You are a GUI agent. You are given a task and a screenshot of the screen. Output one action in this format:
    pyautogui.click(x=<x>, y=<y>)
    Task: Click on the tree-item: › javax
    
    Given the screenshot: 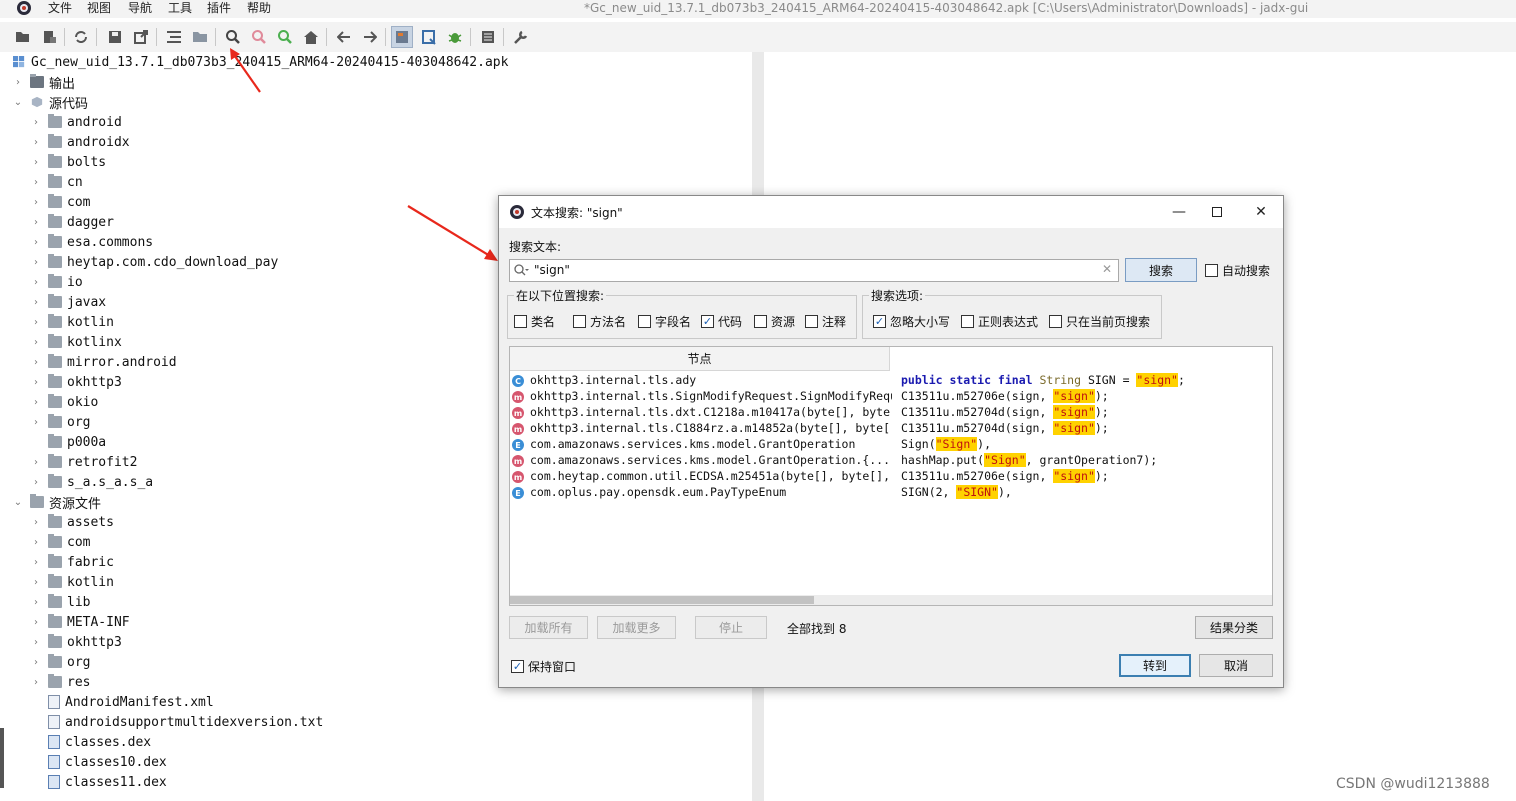 What is the action you would take?
    pyautogui.click(x=68, y=302)
    